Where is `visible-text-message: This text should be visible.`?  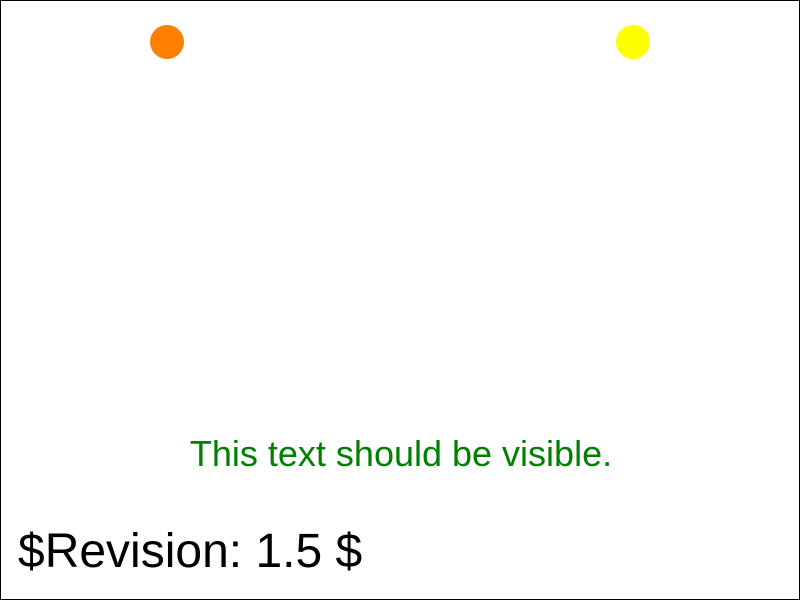
visible-text-message: This text should be visible. is located at coordinates (401, 453).